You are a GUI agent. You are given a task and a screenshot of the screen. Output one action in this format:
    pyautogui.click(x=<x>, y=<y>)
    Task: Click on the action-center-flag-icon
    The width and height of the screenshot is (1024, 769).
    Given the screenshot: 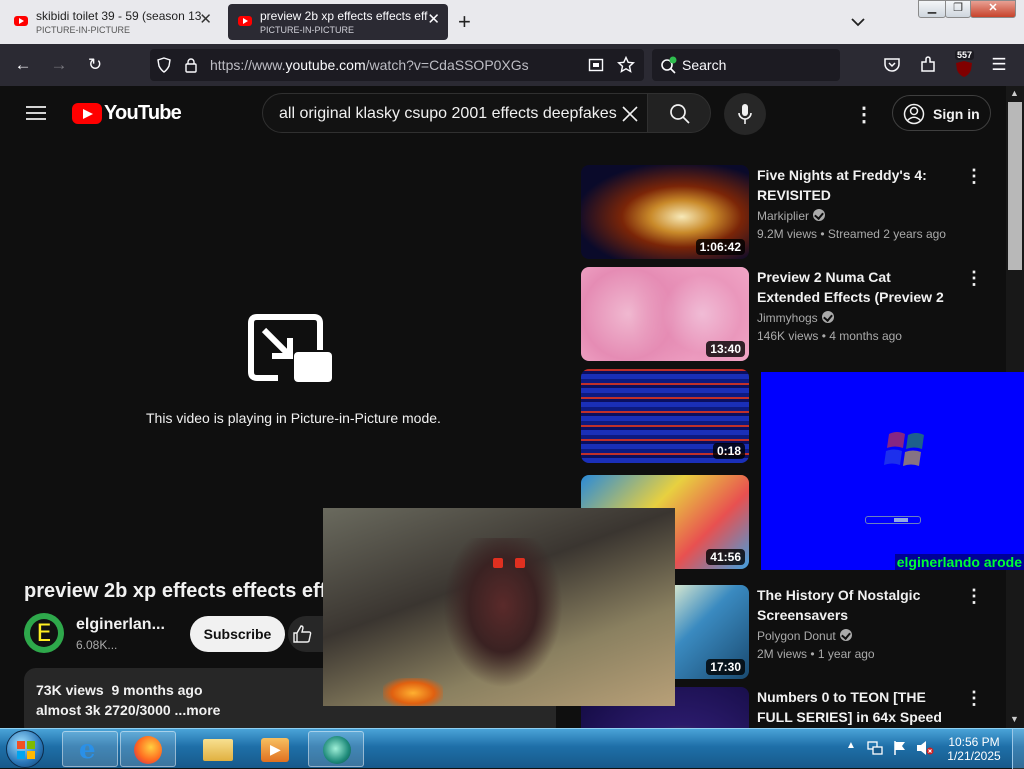 What is the action you would take?
    pyautogui.click(x=900, y=748)
    